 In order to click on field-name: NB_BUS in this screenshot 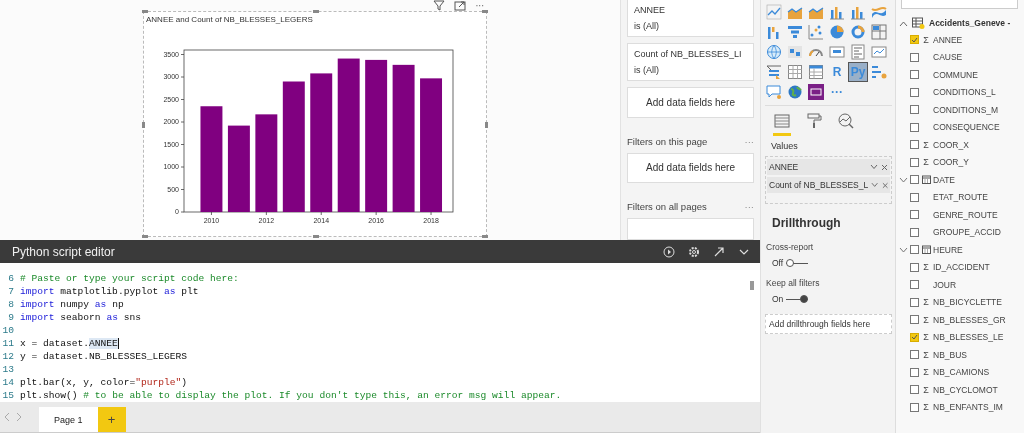, I will do `click(950, 354)`.